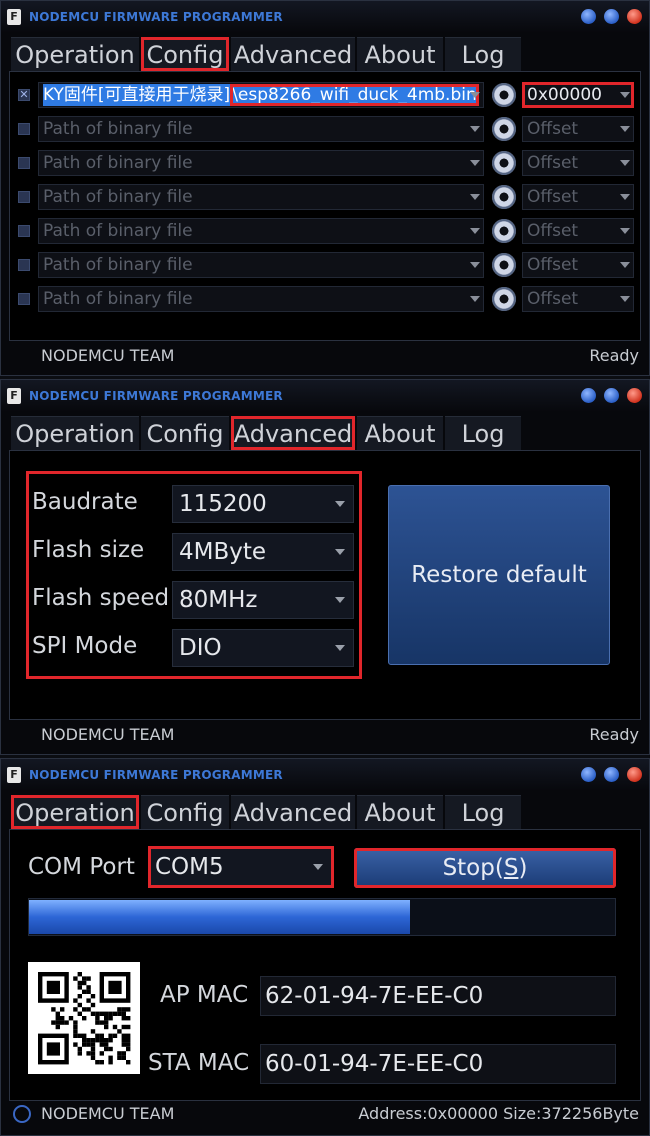  Describe the element at coordinates (438, 1064) in the screenshot. I see `sta-mac-field: 60-01-94-7E-EE-C0` at that location.